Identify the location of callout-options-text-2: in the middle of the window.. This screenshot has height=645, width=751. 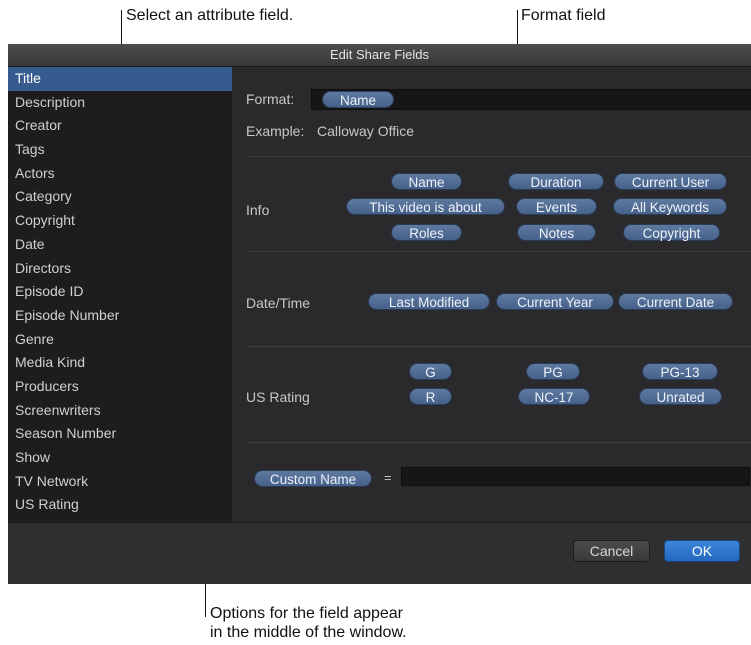
(308, 632).